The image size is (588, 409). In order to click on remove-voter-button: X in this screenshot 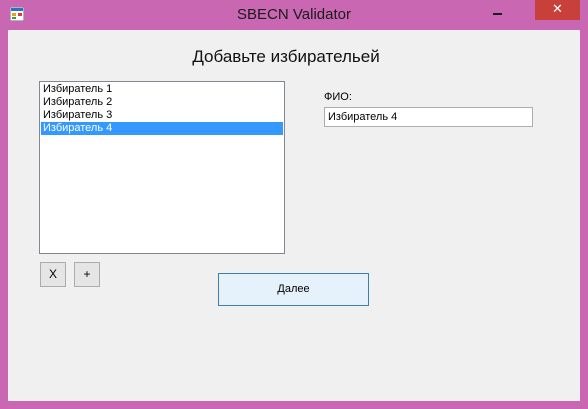, I will do `click(53, 274)`.